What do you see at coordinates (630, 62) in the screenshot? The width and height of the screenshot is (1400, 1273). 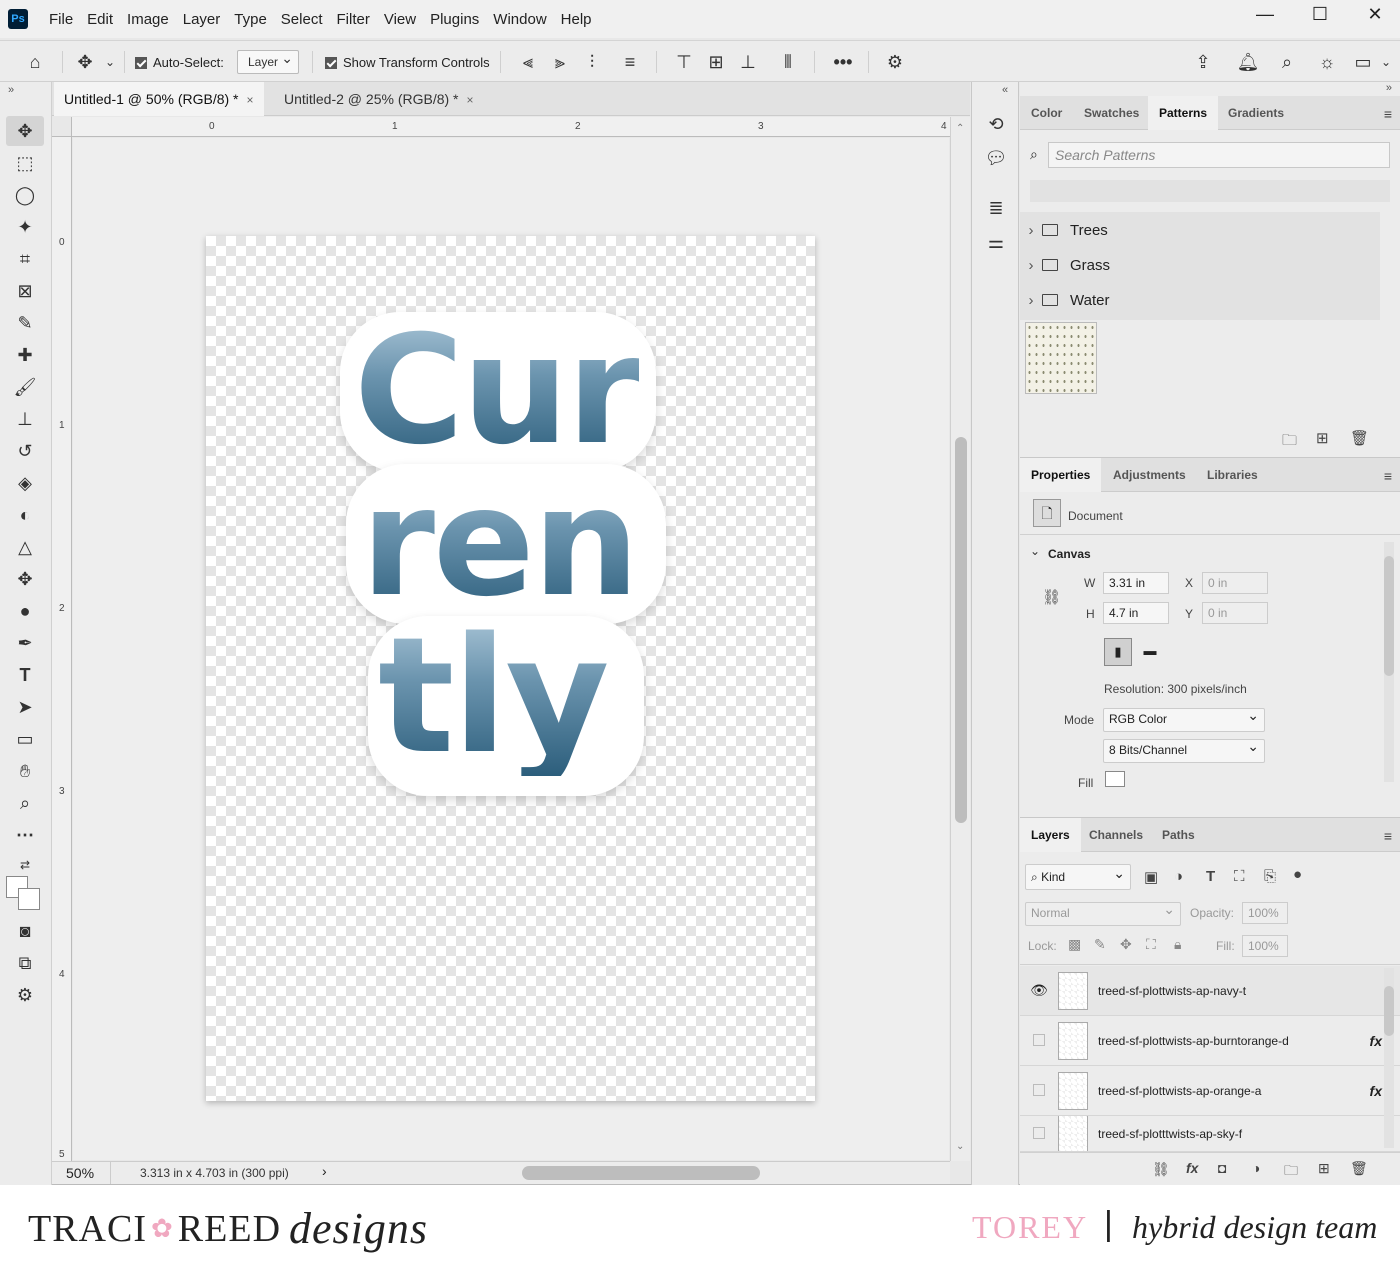 I see `distribute-icon: ≡` at bounding box center [630, 62].